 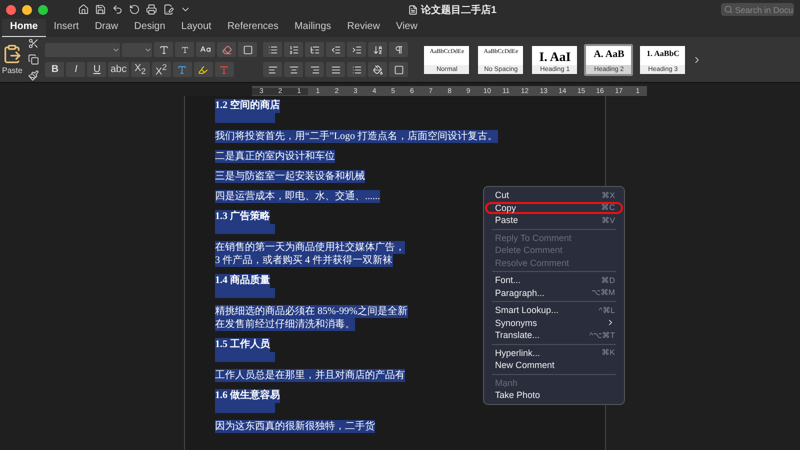 What do you see at coordinates (242, 281) in the screenshot?
I see `section-heading: 1.4 商品质量` at bounding box center [242, 281].